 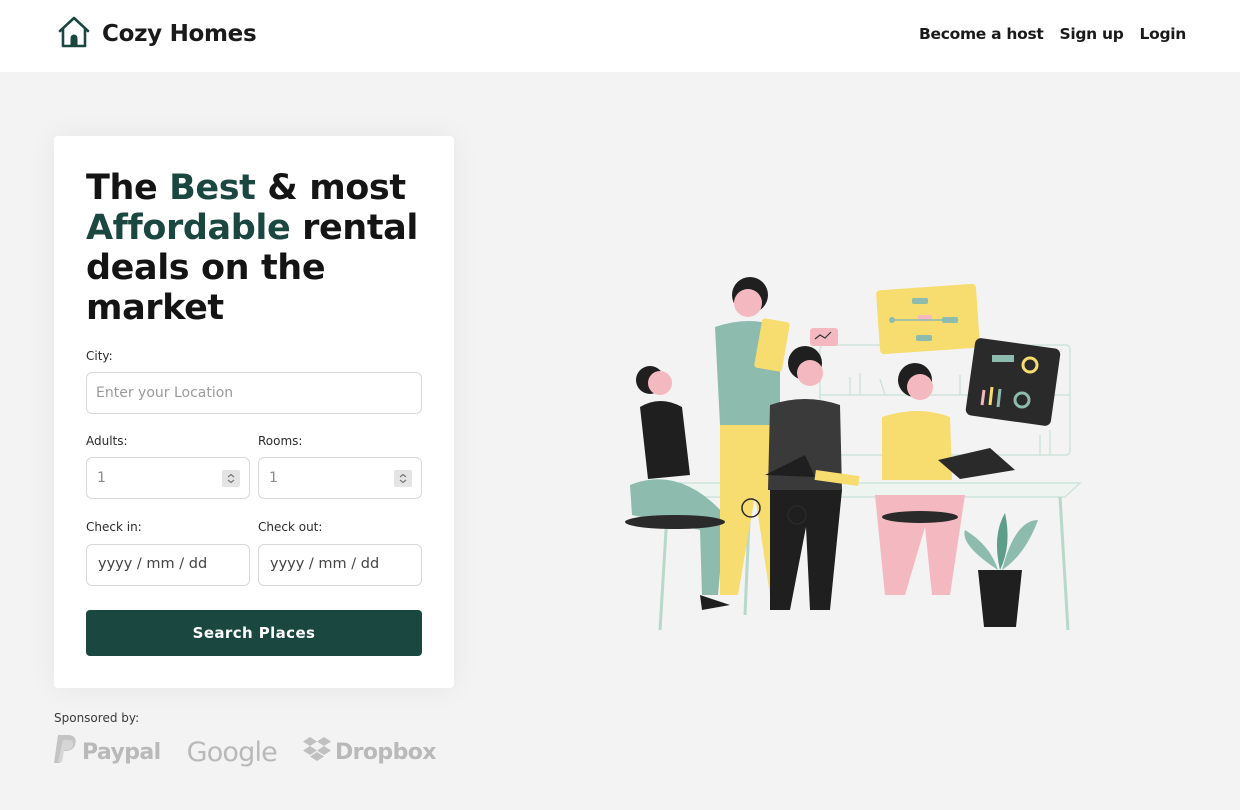 What do you see at coordinates (168, 478) in the screenshot?
I see `adults-stepper: 1` at bounding box center [168, 478].